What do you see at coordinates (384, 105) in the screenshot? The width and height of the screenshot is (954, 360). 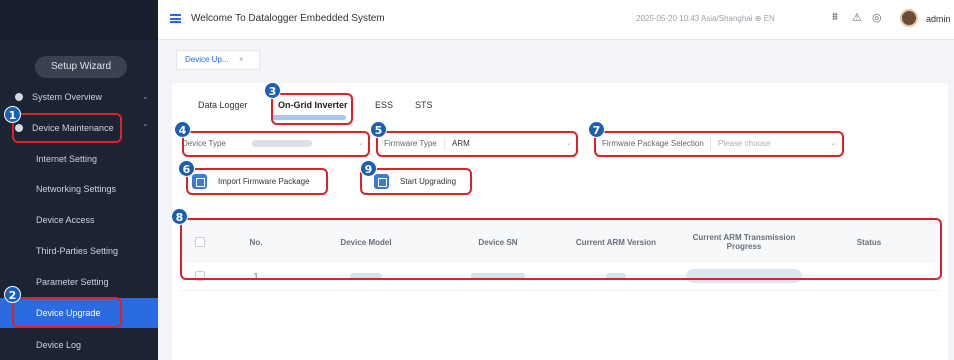 I see `tab-ess: ESS` at bounding box center [384, 105].